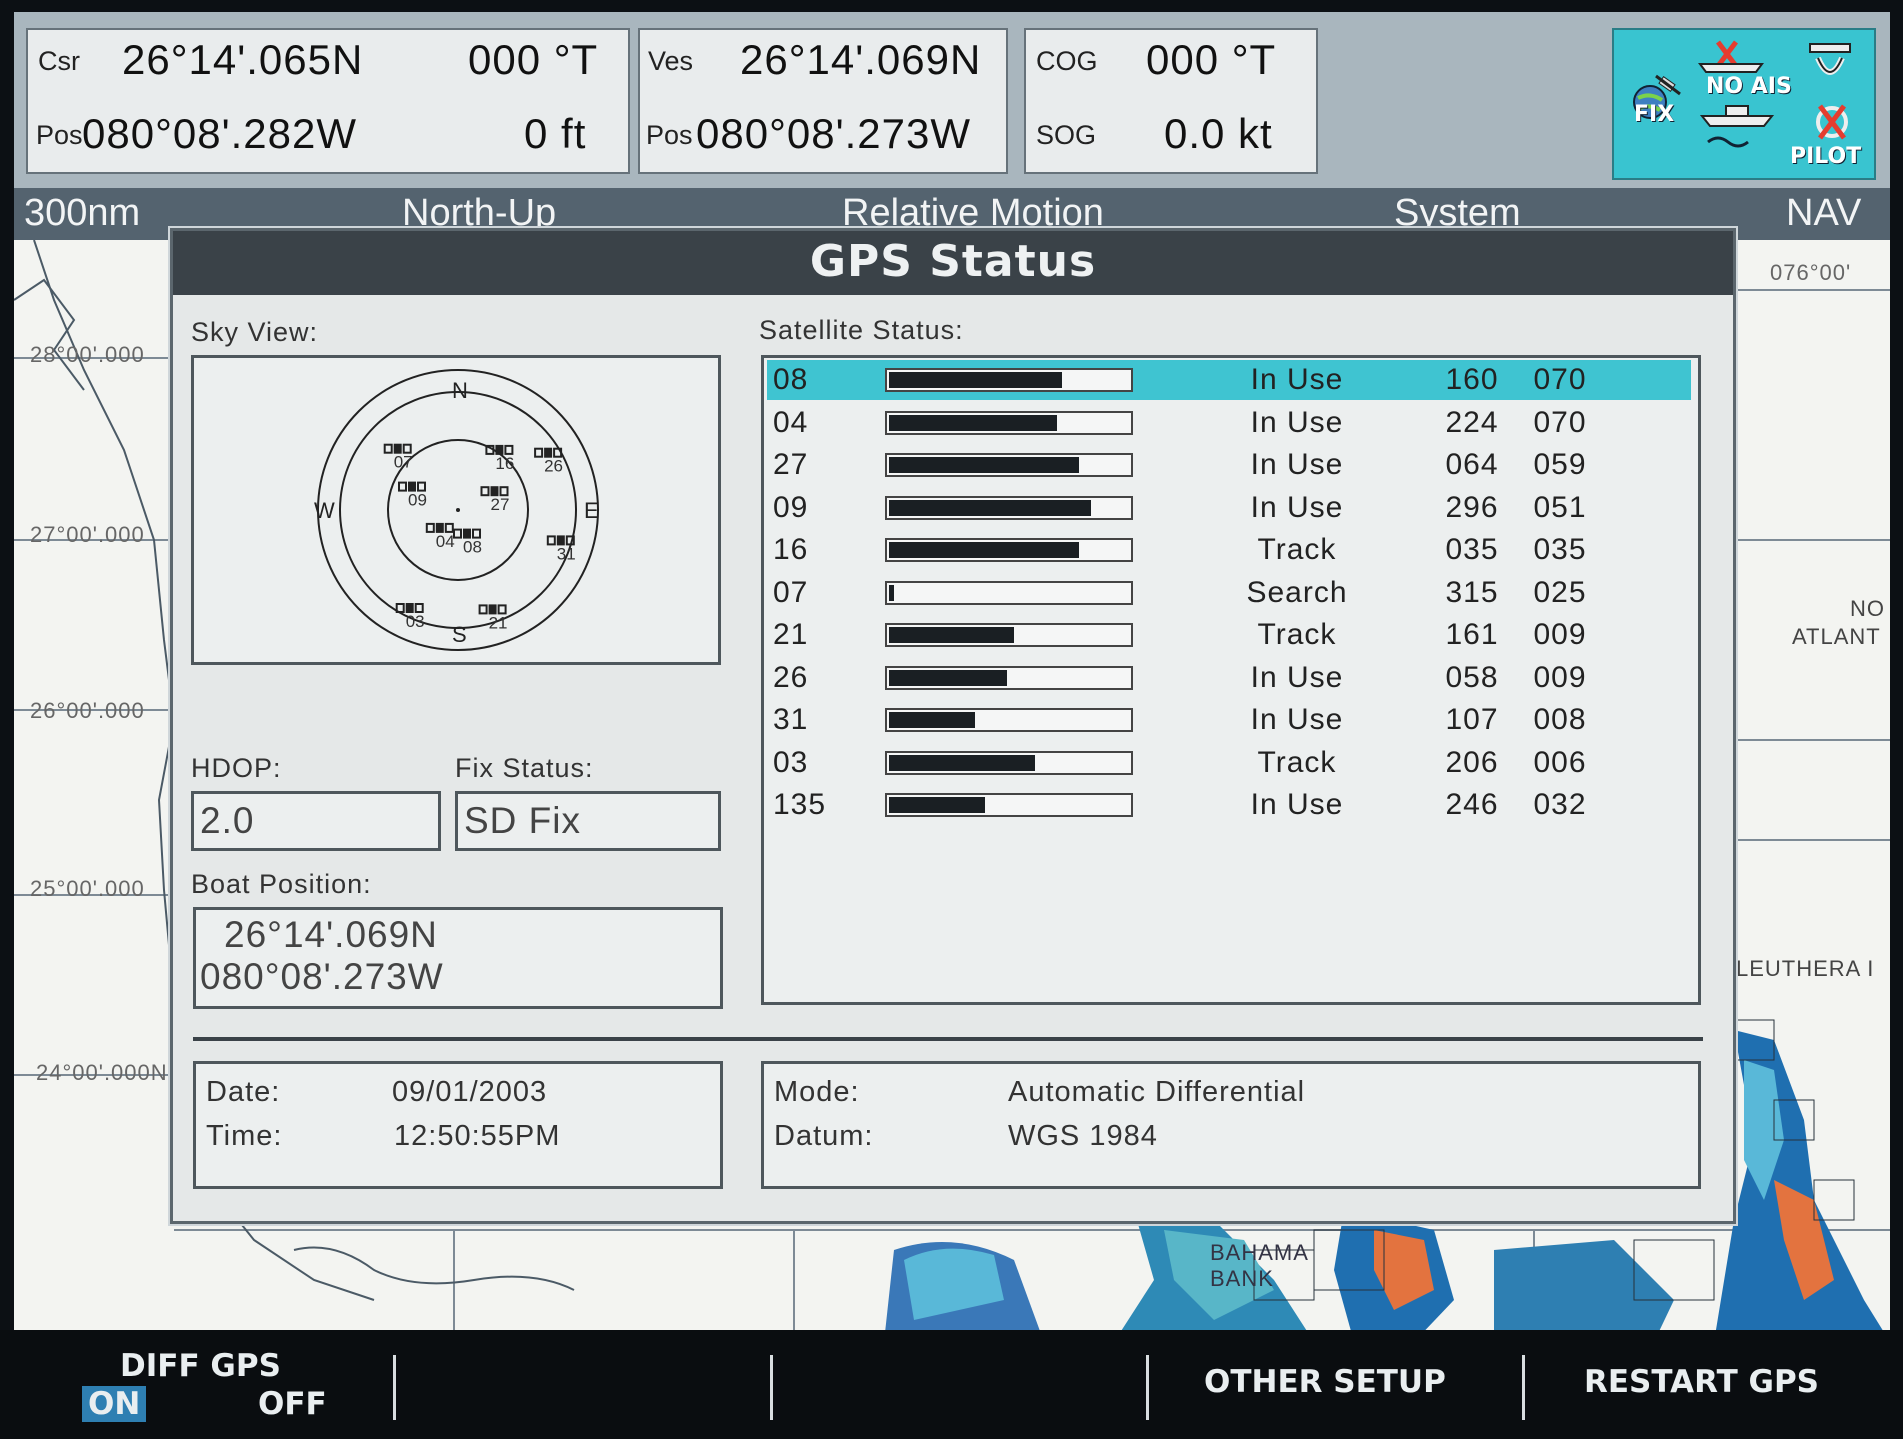 This screenshot has width=1903, height=1439. I want to click on status-icons-box: FIX NO AIS PILOT, so click(1744, 104).